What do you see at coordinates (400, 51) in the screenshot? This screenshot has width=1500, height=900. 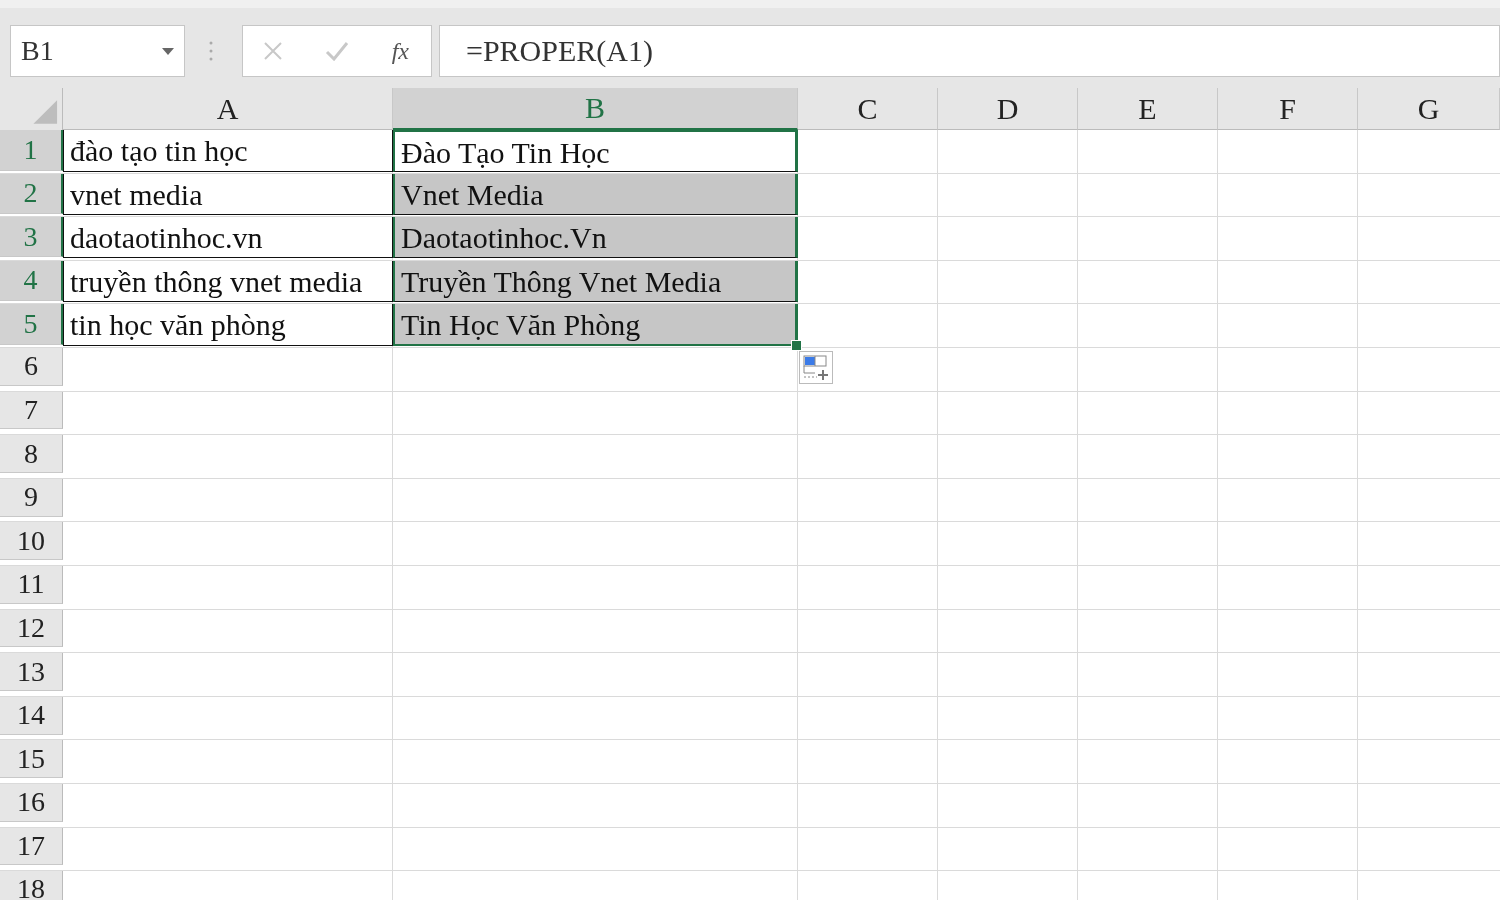 I see `insert-function-button: fx` at bounding box center [400, 51].